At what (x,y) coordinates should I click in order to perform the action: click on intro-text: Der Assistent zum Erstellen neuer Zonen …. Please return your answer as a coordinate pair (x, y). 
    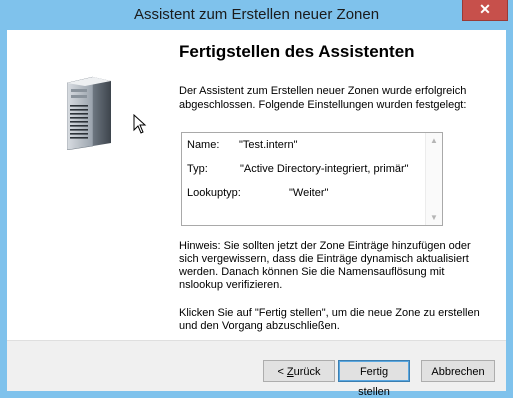
    Looking at the image, I should click on (323, 98).